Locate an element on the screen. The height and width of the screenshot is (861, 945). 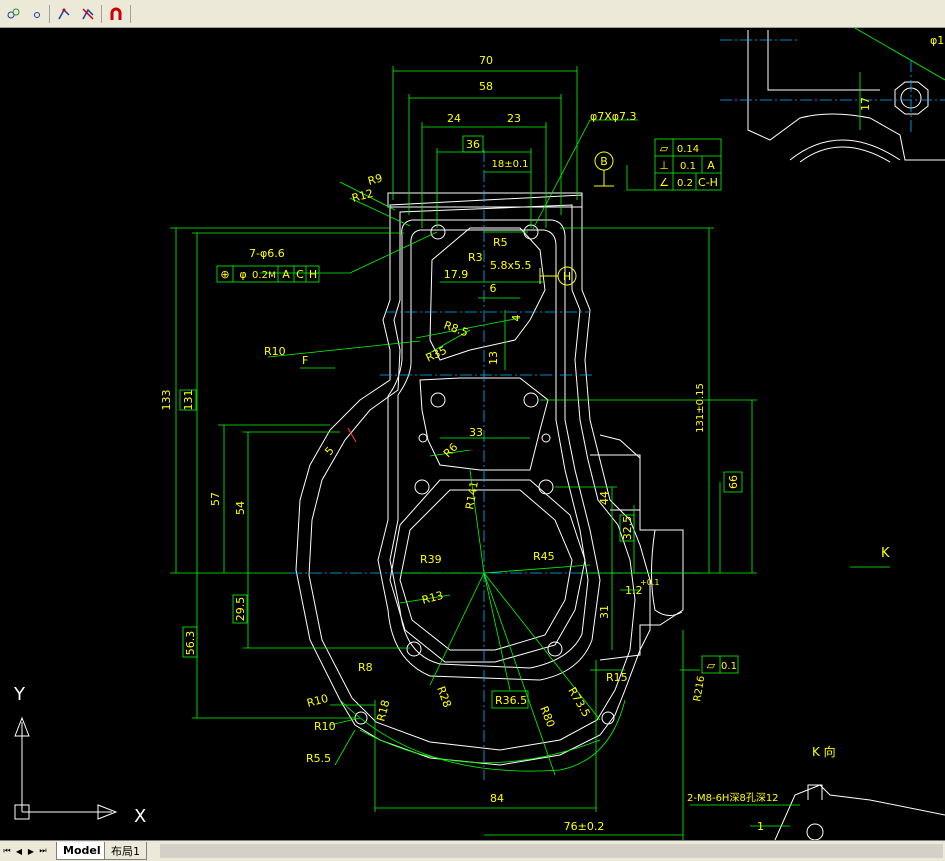
dim-text: 76±0.2 is located at coordinates (584, 826).